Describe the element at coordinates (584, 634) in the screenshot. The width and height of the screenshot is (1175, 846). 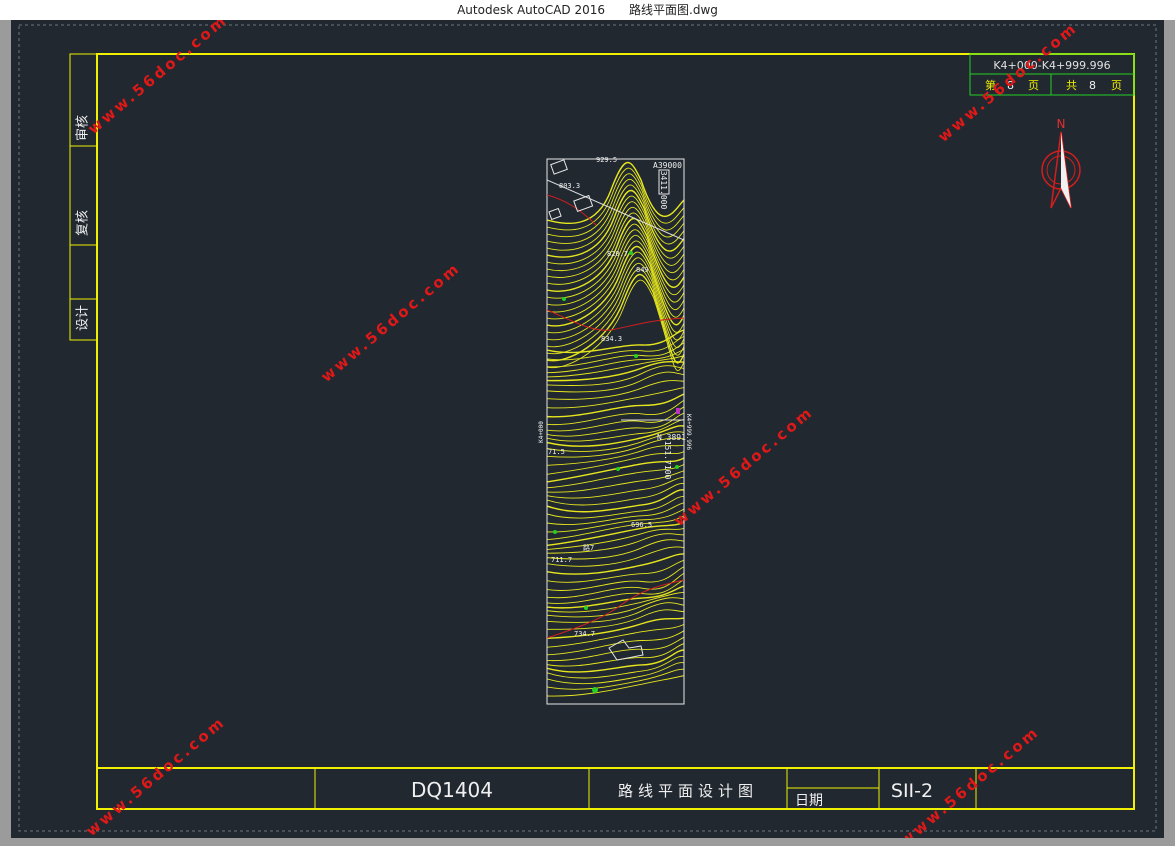
I see `elevation-label: 734.7` at that location.